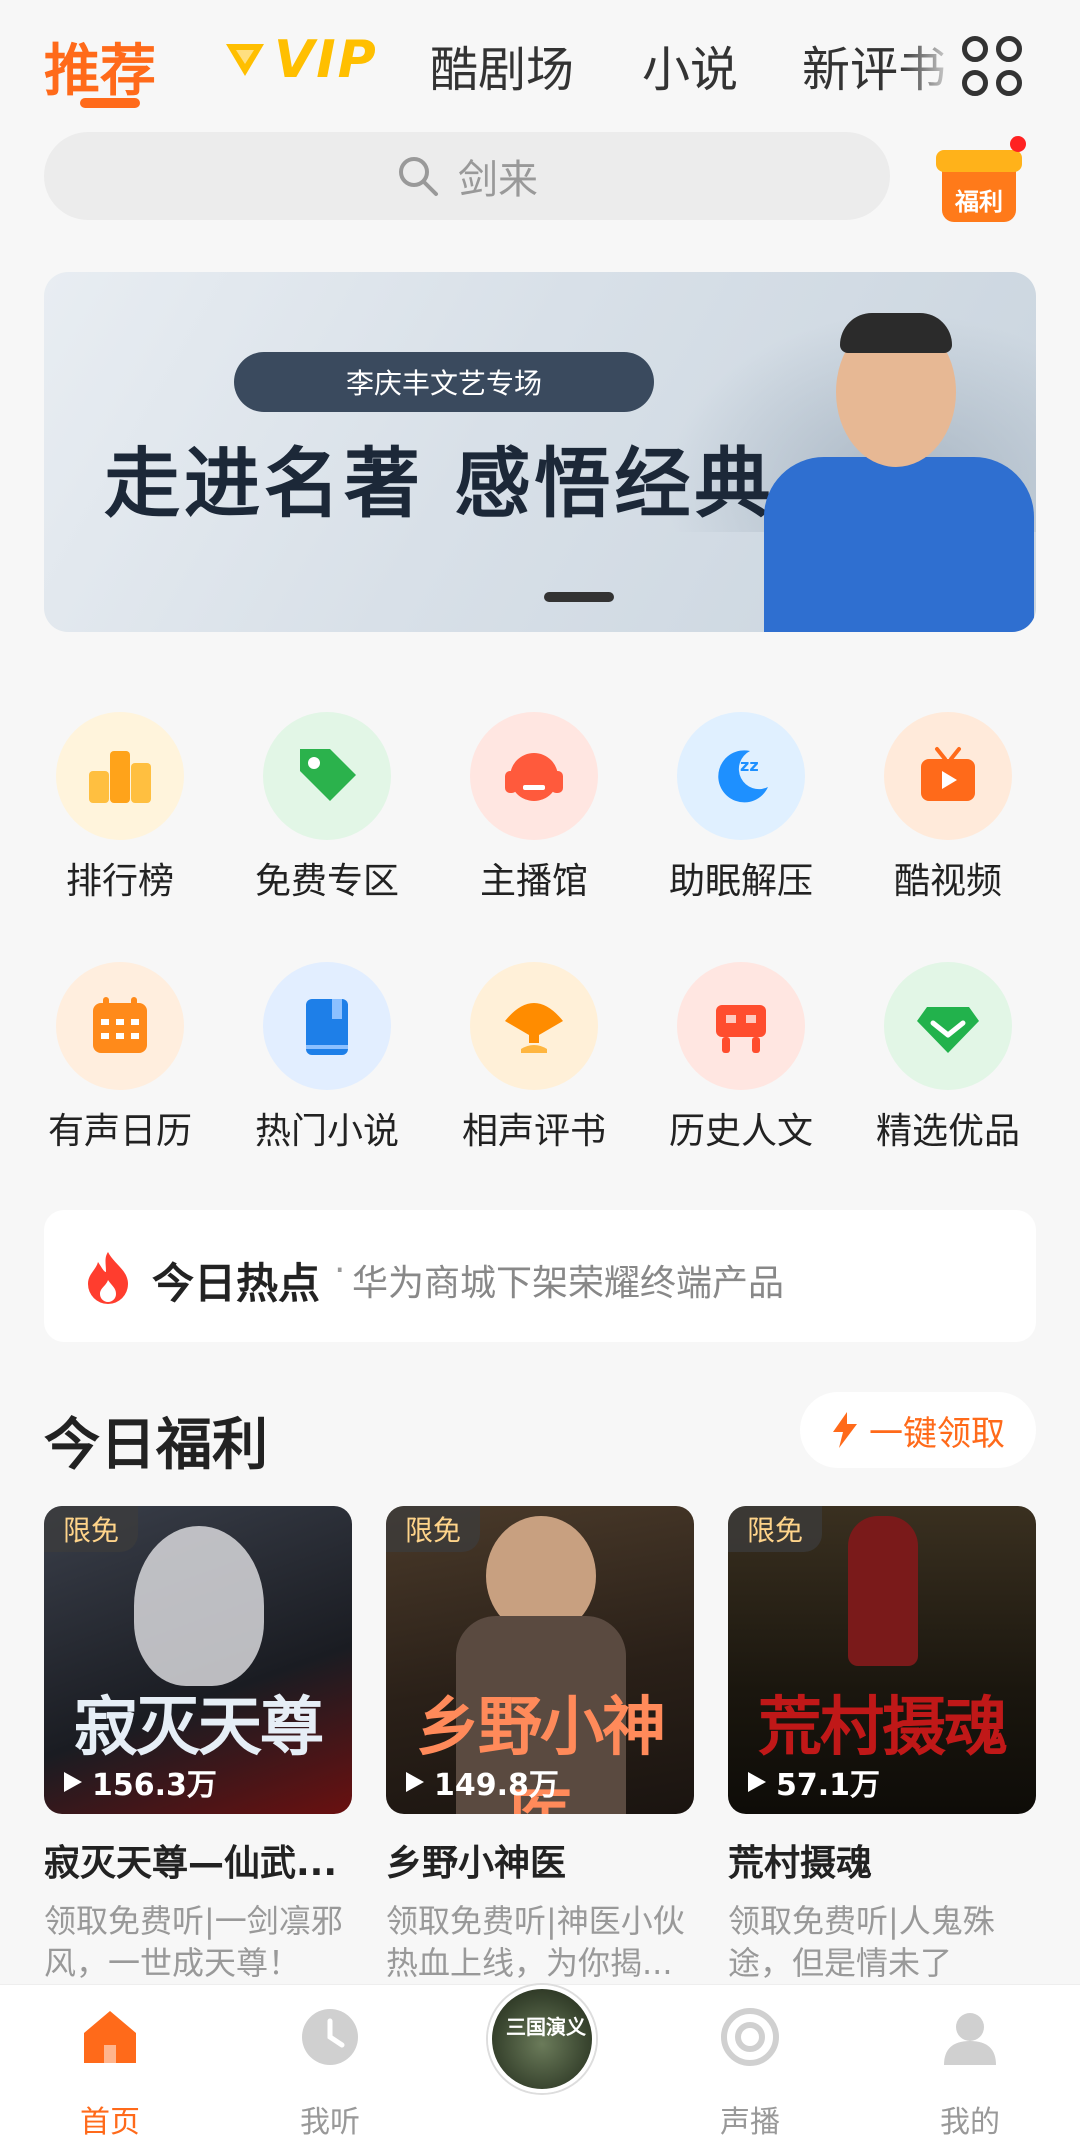 The width and height of the screenshot is (1080, 2143). I want to click on claim-all-button: 一键领取, so click(918, 1430).